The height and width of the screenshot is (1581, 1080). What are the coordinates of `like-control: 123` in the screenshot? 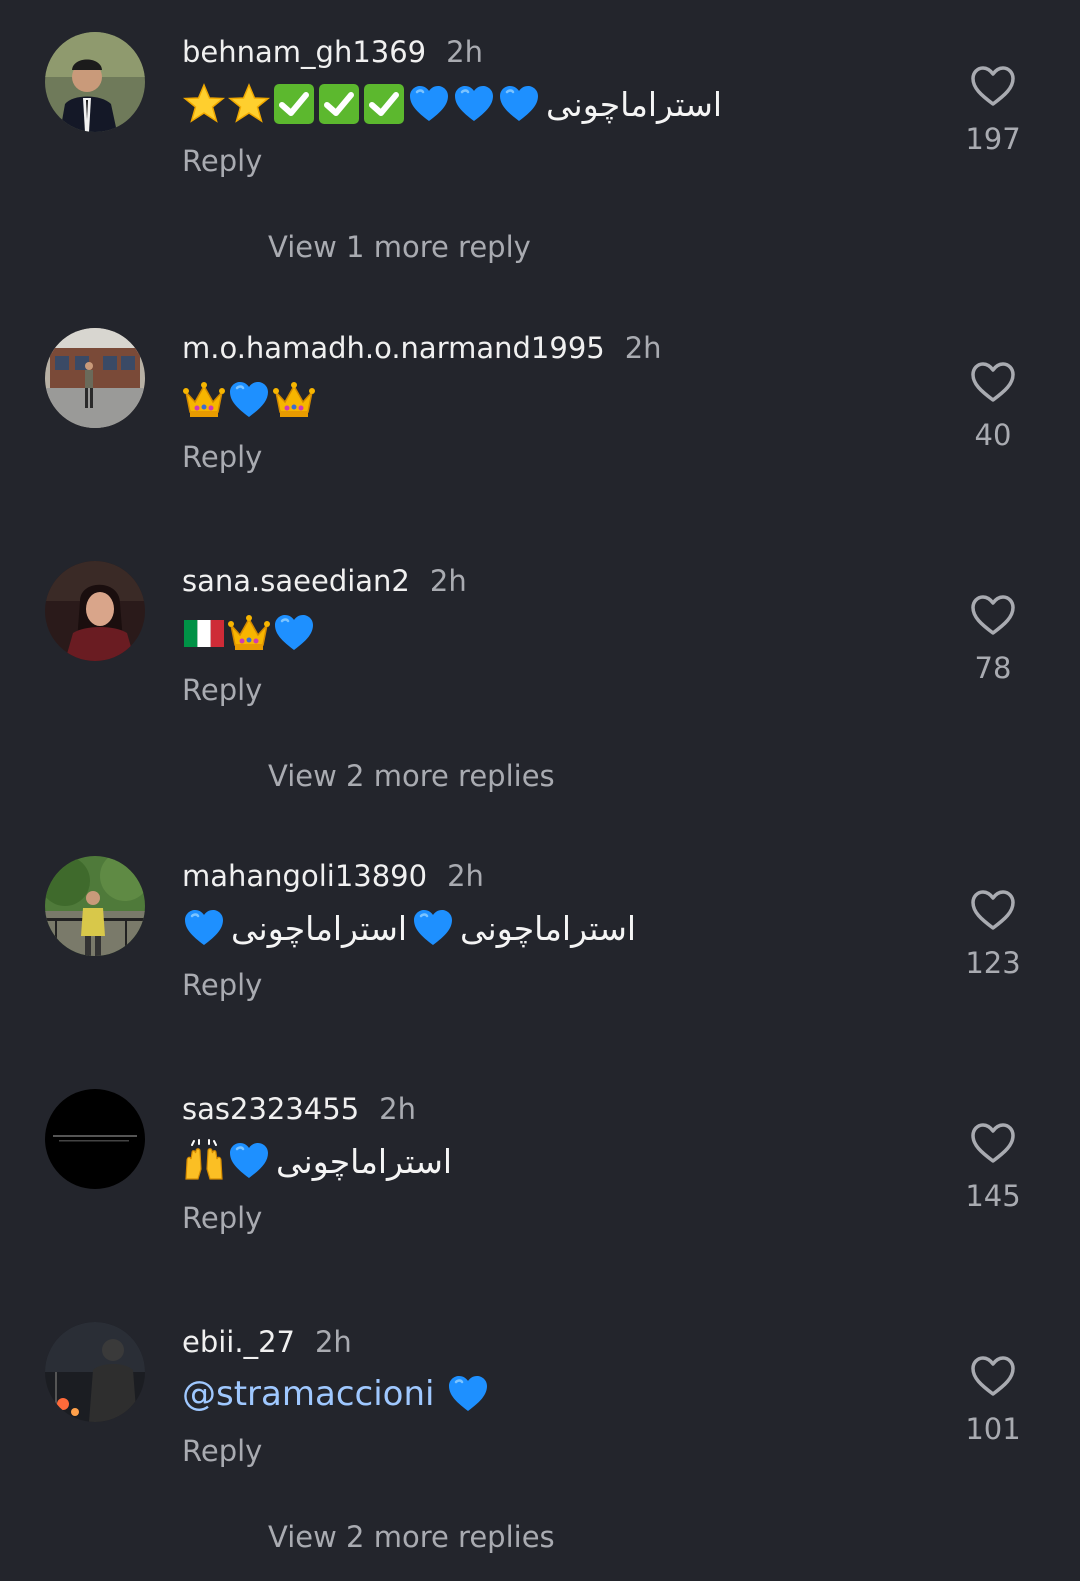 It's located at (993, 934).